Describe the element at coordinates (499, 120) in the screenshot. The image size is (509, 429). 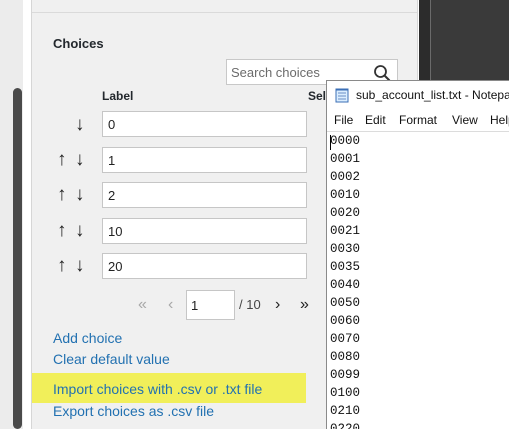
I see `menu-help: Help` at that location.